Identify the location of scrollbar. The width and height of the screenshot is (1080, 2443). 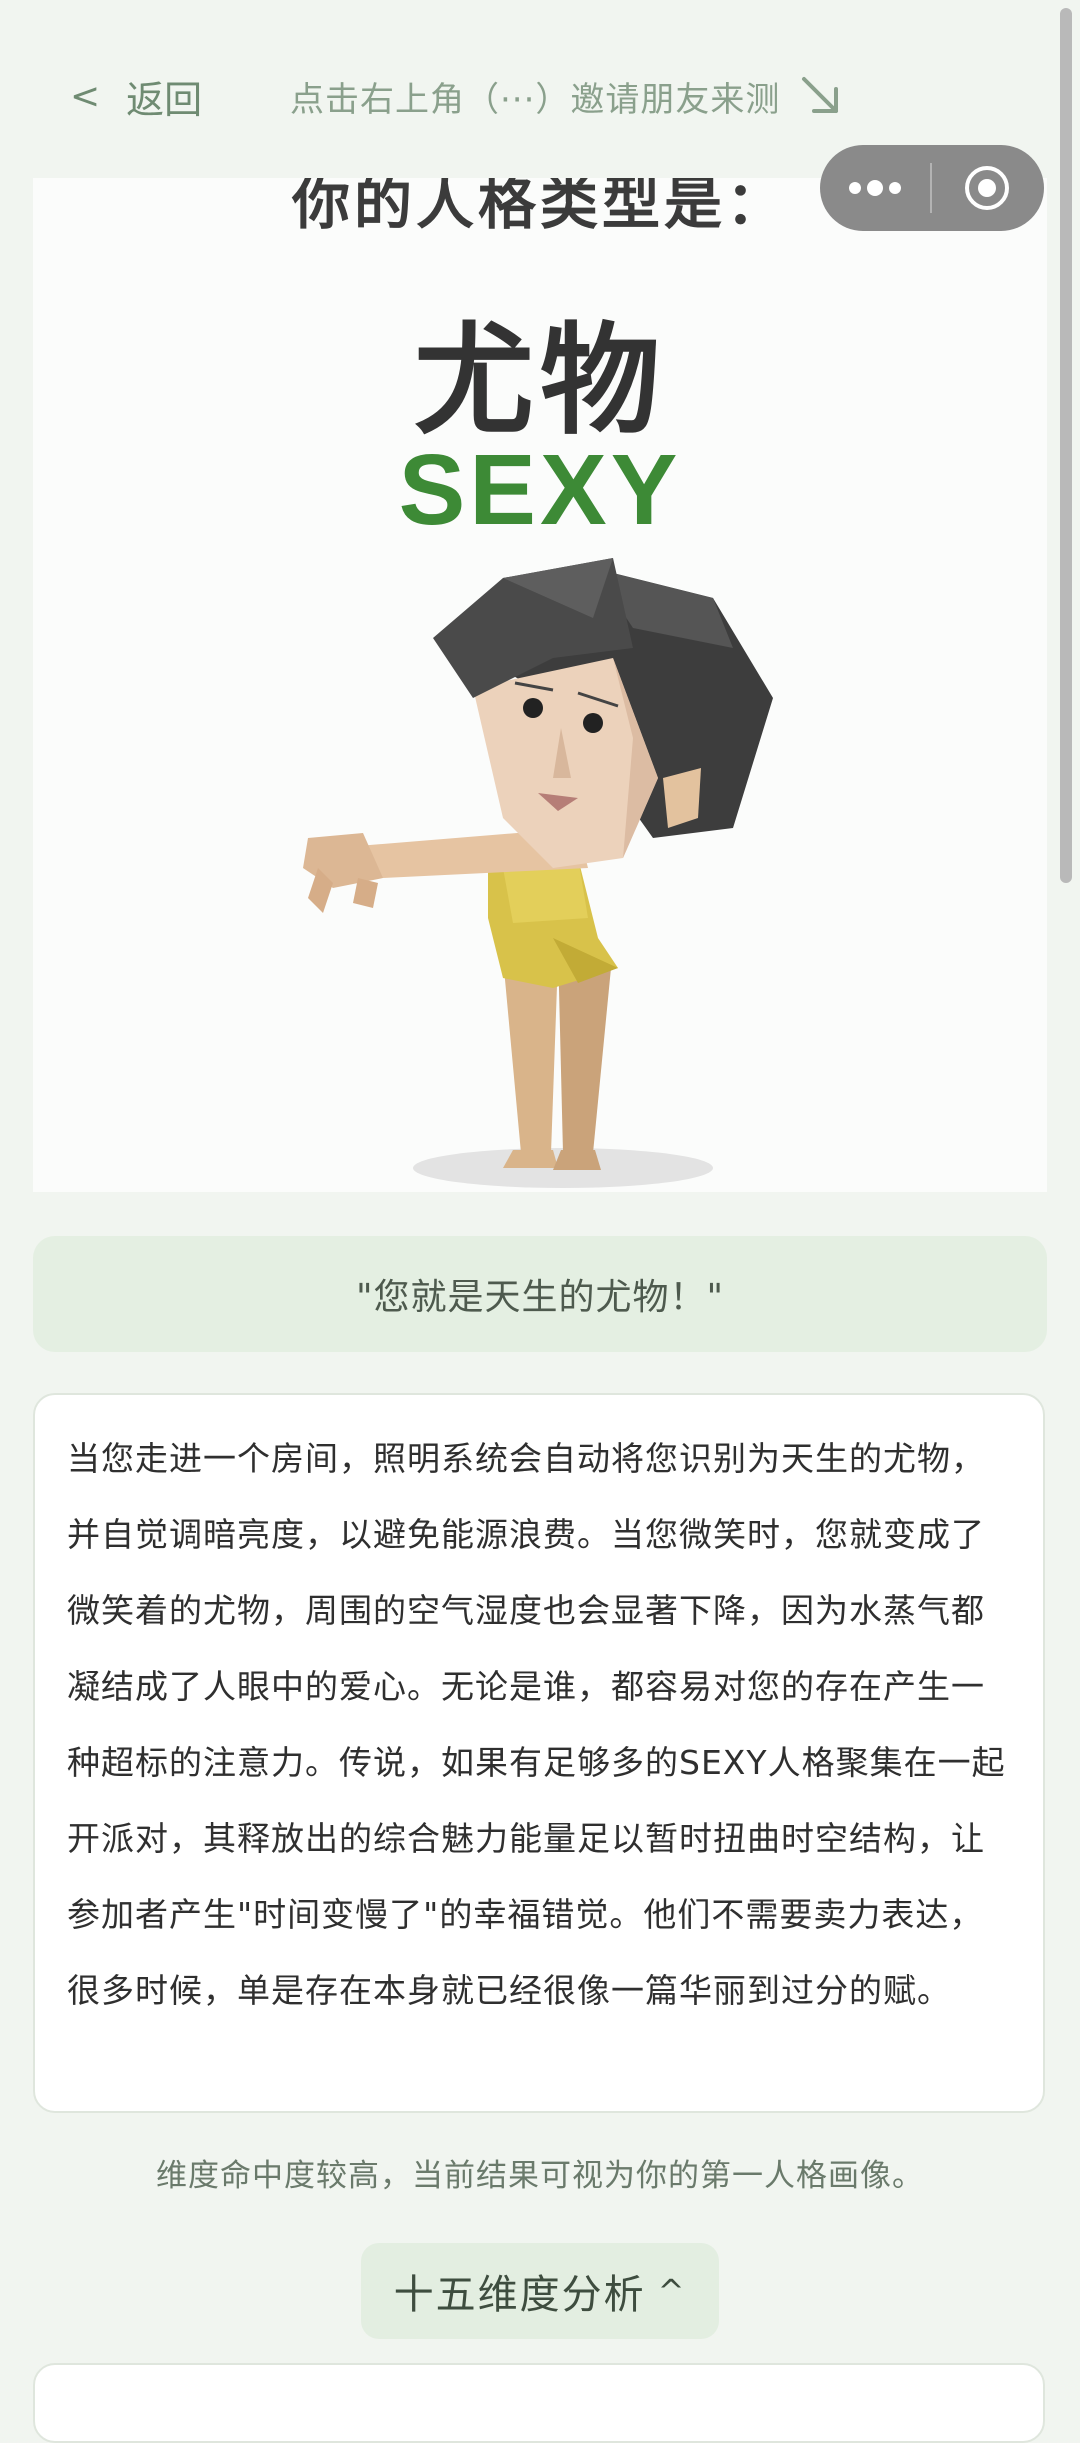
(1066, 445).